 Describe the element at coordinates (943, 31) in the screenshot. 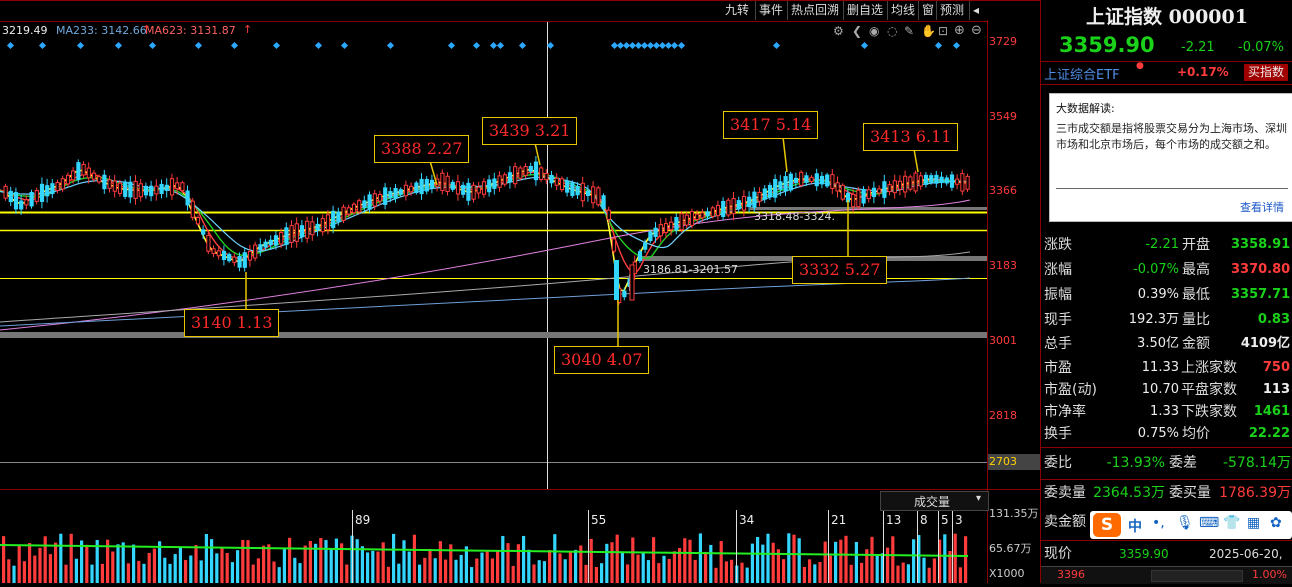

I see `lock-icon: ⊡` at that location.